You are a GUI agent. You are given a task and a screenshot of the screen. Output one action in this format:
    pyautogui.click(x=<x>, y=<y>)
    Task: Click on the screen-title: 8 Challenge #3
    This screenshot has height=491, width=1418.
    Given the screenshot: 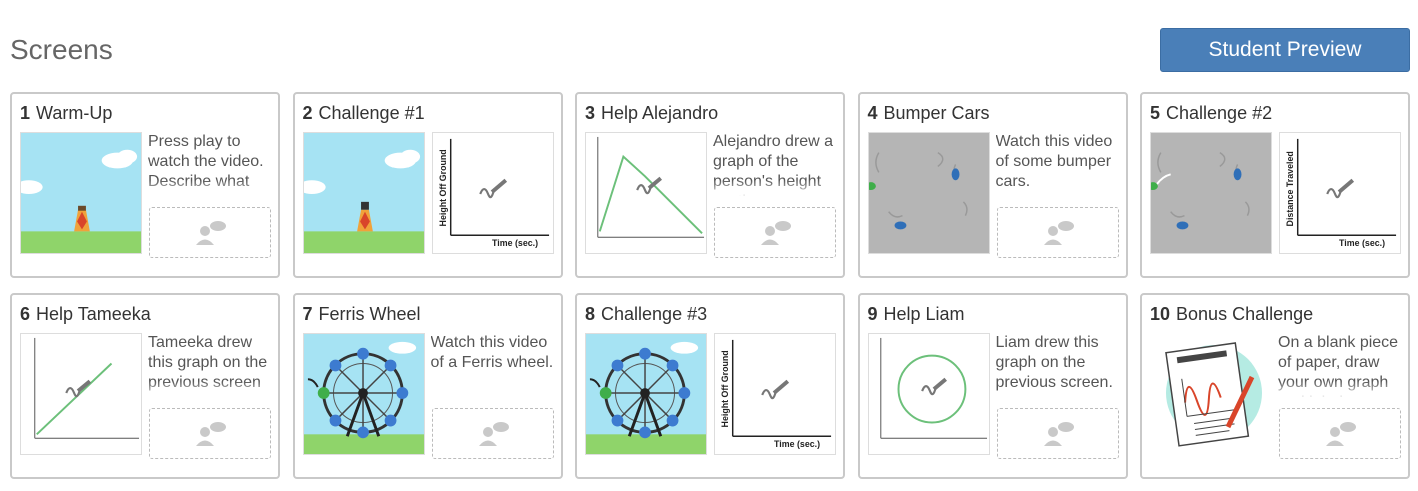 What is the action you would take?
    pyautogui.click(x=646, y=314)
    